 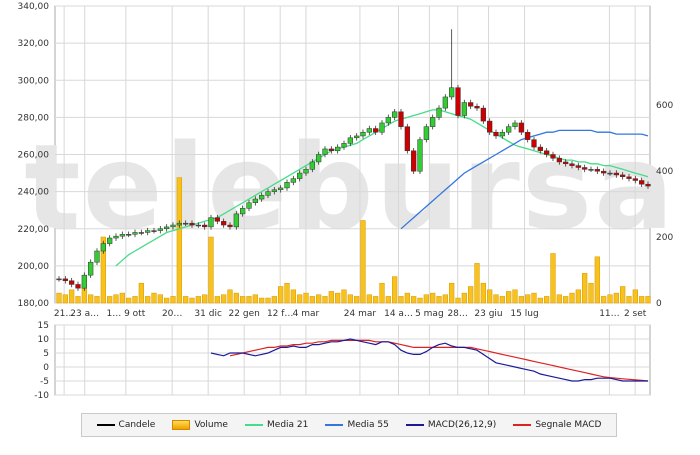 What do you see at coordinates (488, 314) in the screenshot?
I see `x-tick-label: 23 giu` at bounding box center [488, 314].